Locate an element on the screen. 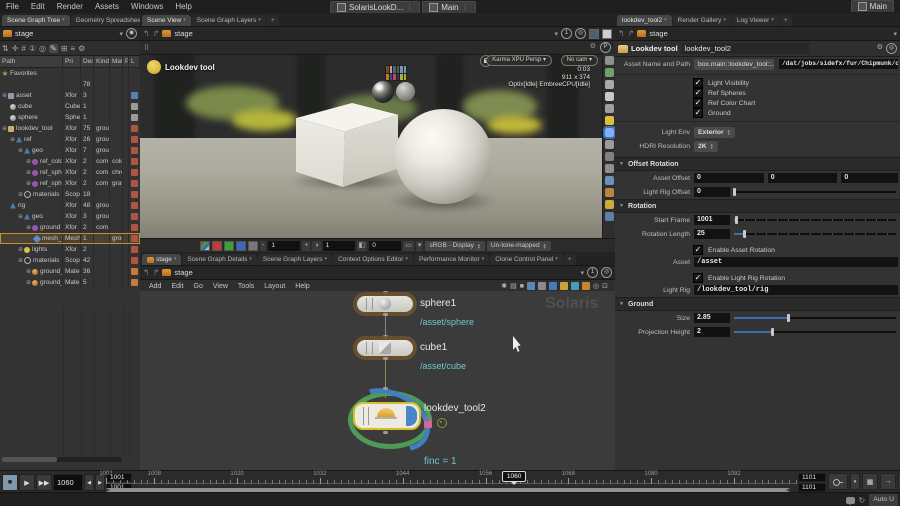  chain-icon is located at coordinates (609, 156).